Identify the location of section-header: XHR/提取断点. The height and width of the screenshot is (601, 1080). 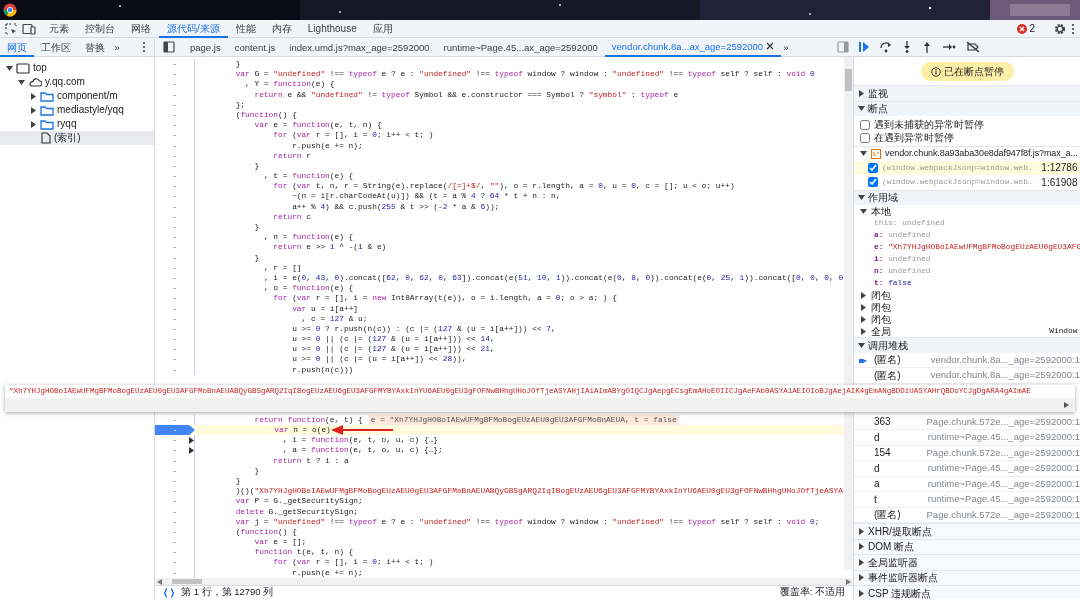
(967, 531).